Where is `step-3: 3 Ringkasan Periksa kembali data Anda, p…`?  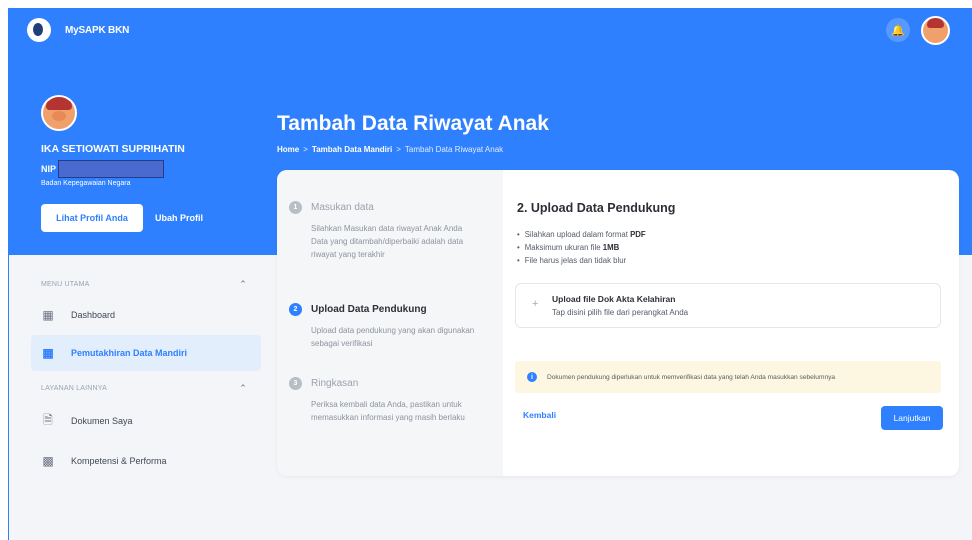
step-3: 3 Ringkasan Periksa kembali data Anda, p… is located at coordinates (389, 400).